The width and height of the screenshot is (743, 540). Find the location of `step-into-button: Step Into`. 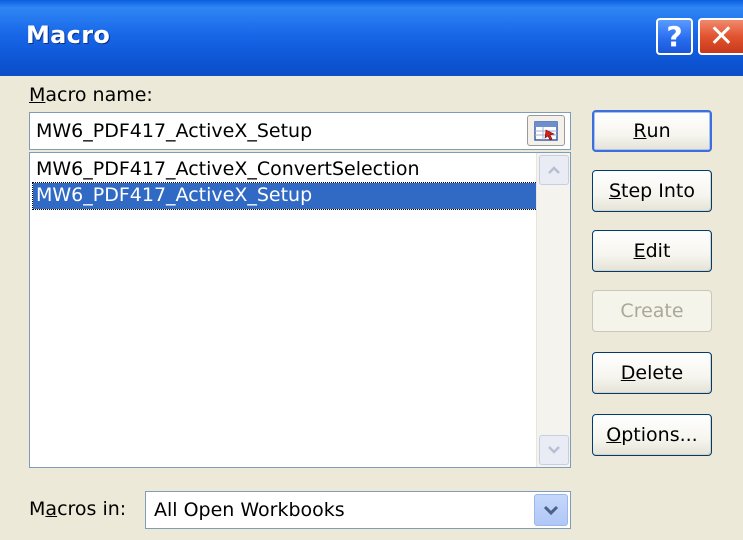

step-into-button: Step Into is located at coordinates (652, 191).